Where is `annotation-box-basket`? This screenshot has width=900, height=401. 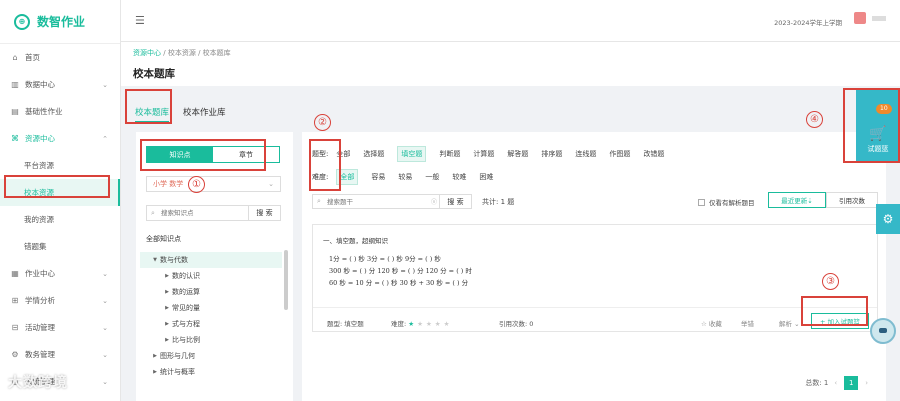
annotation-box-basket is located at coordinates (871, 125).